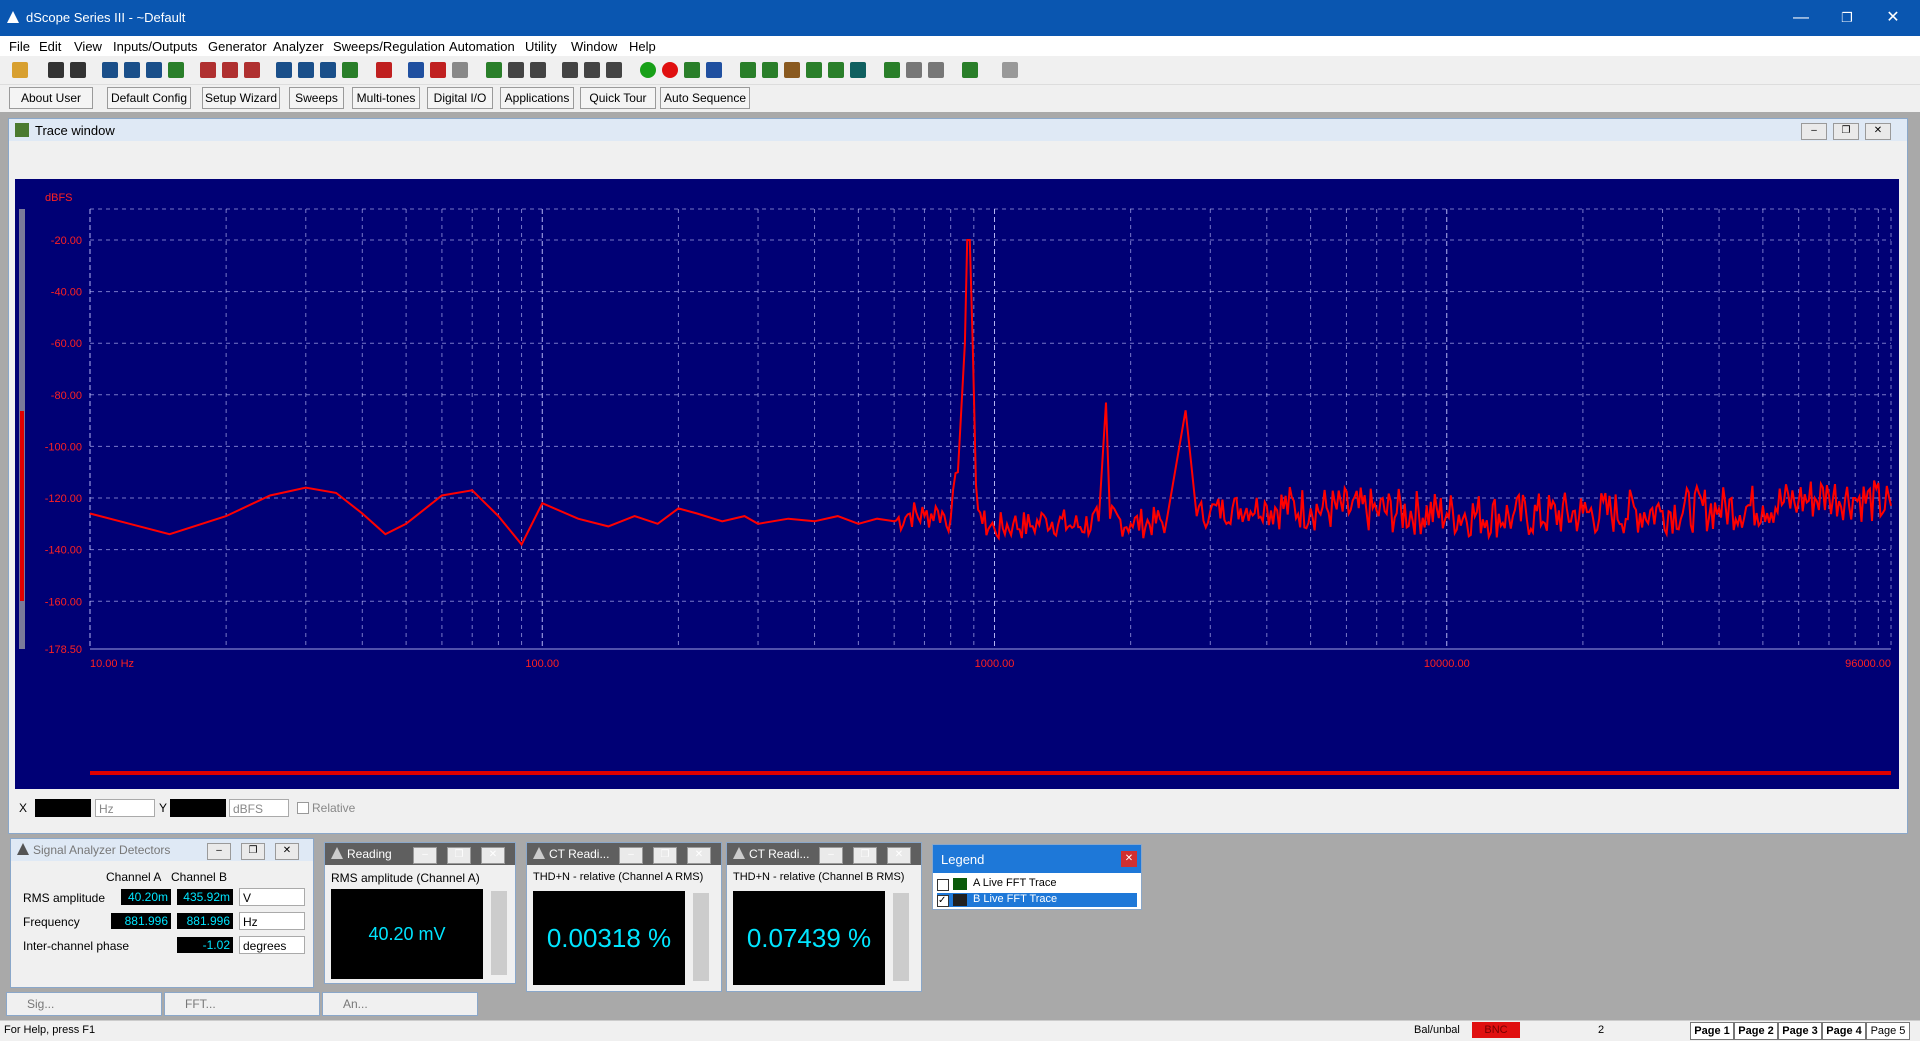 The width and height of the screenshot is (1920, 1041). What do you see at coordinates (1801, 18) in the screenshot?
I see `minimize-button: —` at bounding box center [1801, 18].